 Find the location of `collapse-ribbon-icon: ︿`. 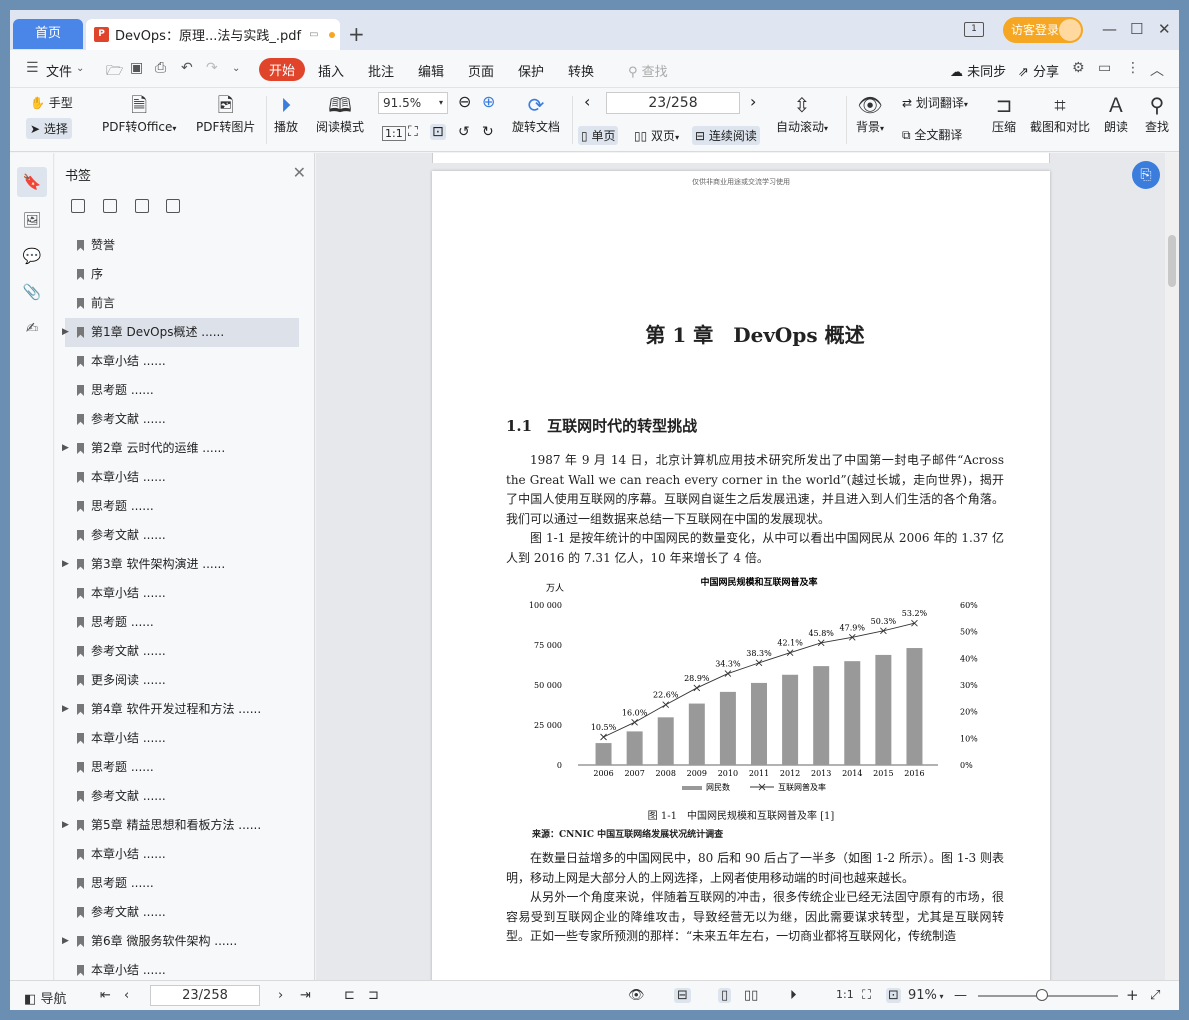

collapse-ribbon-icon: ︿ is located at coordinates (1157, 70).